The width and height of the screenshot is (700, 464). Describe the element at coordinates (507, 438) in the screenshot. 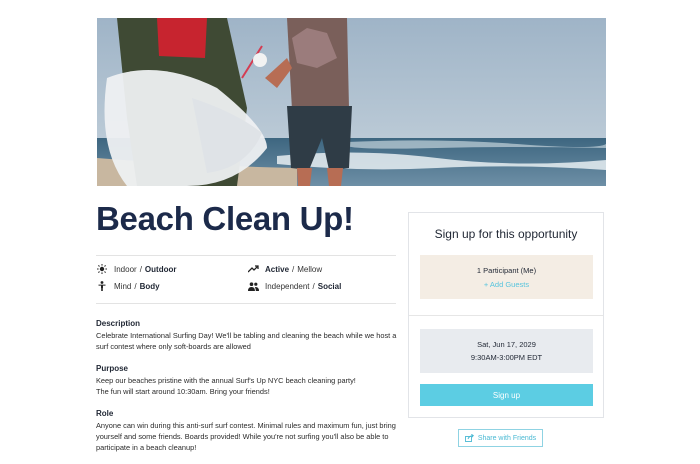

I see `share-label: Share with Friends` at that location.